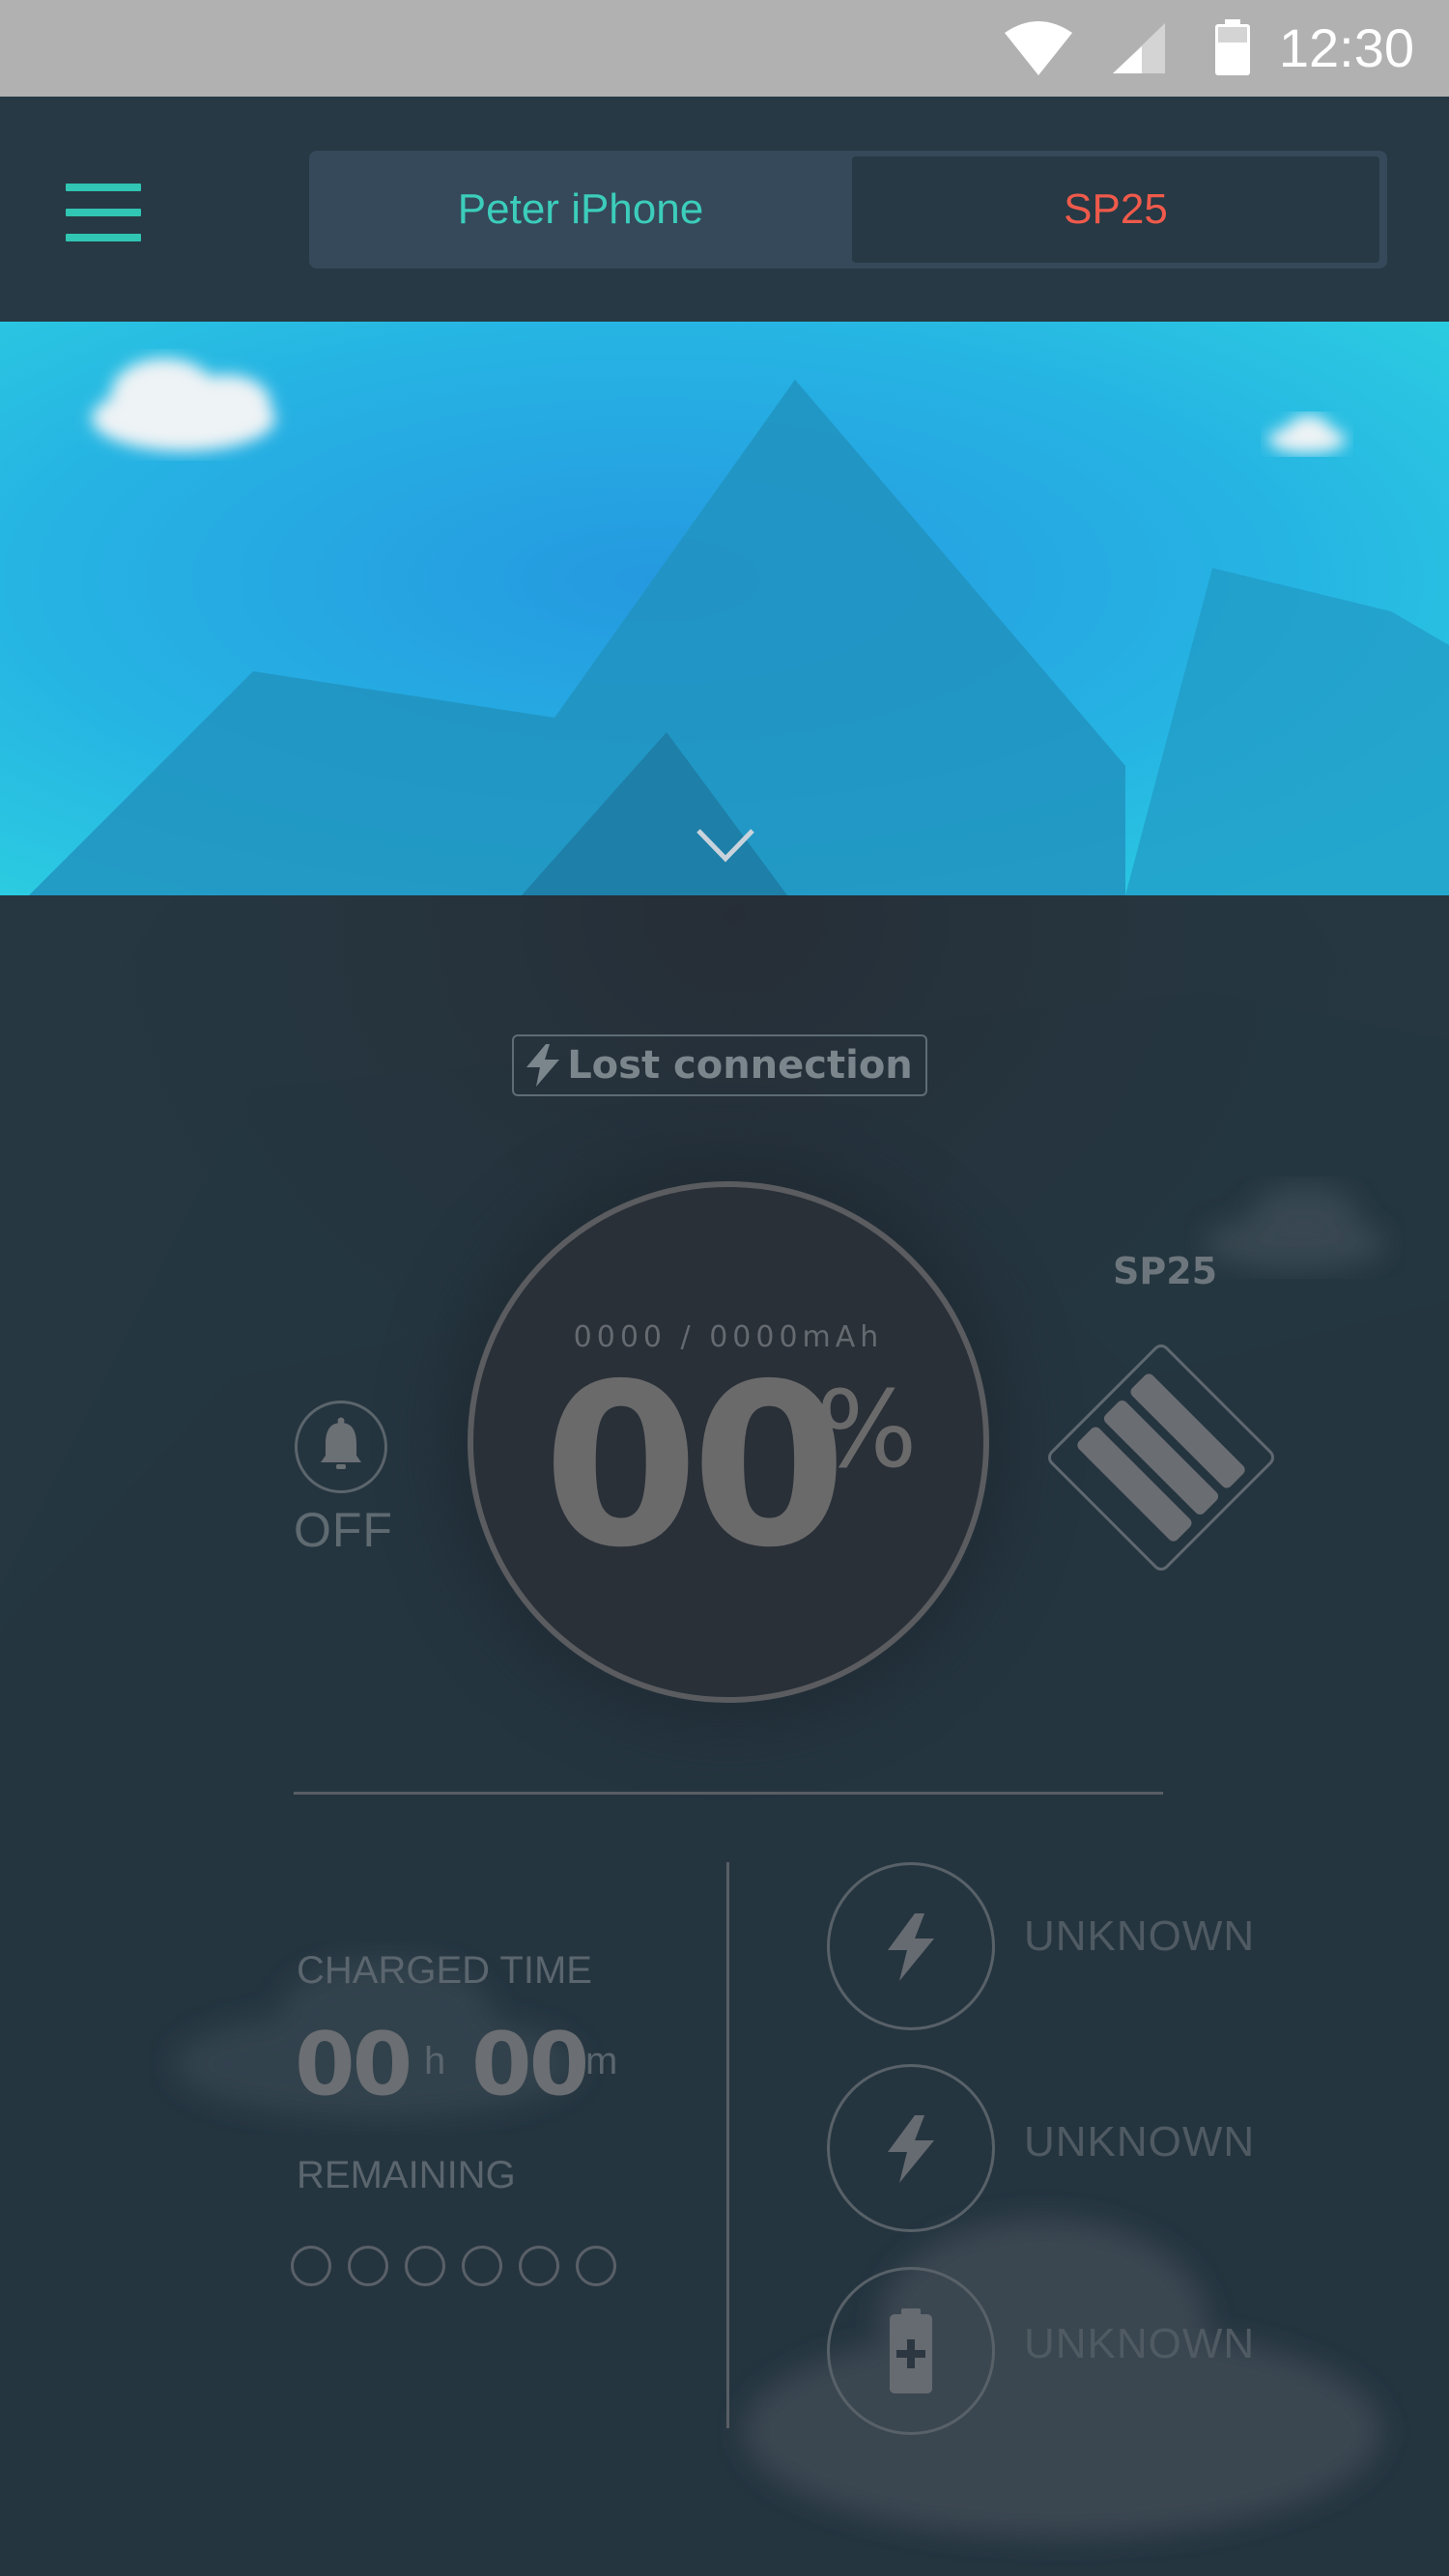 Image resolution: width=1449 pixels, height=2576 pixels. Describe the element at coordinates (740, 1065) in the screenshot. I see `connection-status-text: Lost connection` at that location.